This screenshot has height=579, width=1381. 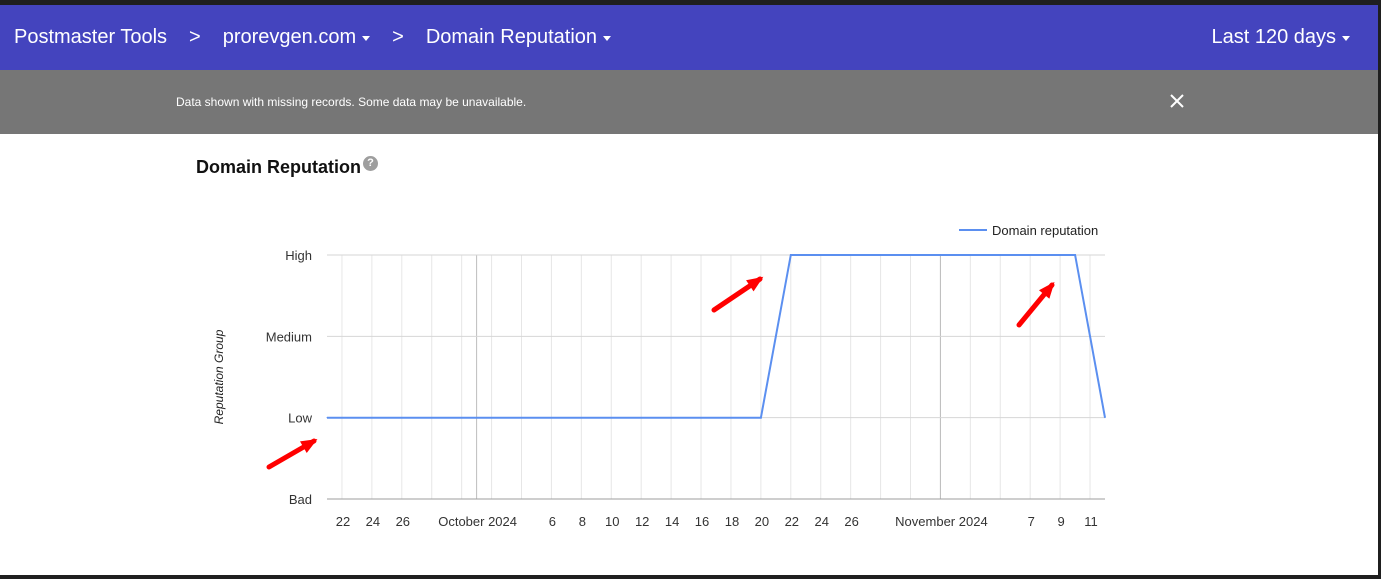 I want to click on x-tick-label: 18, so click(x=732, y=521).